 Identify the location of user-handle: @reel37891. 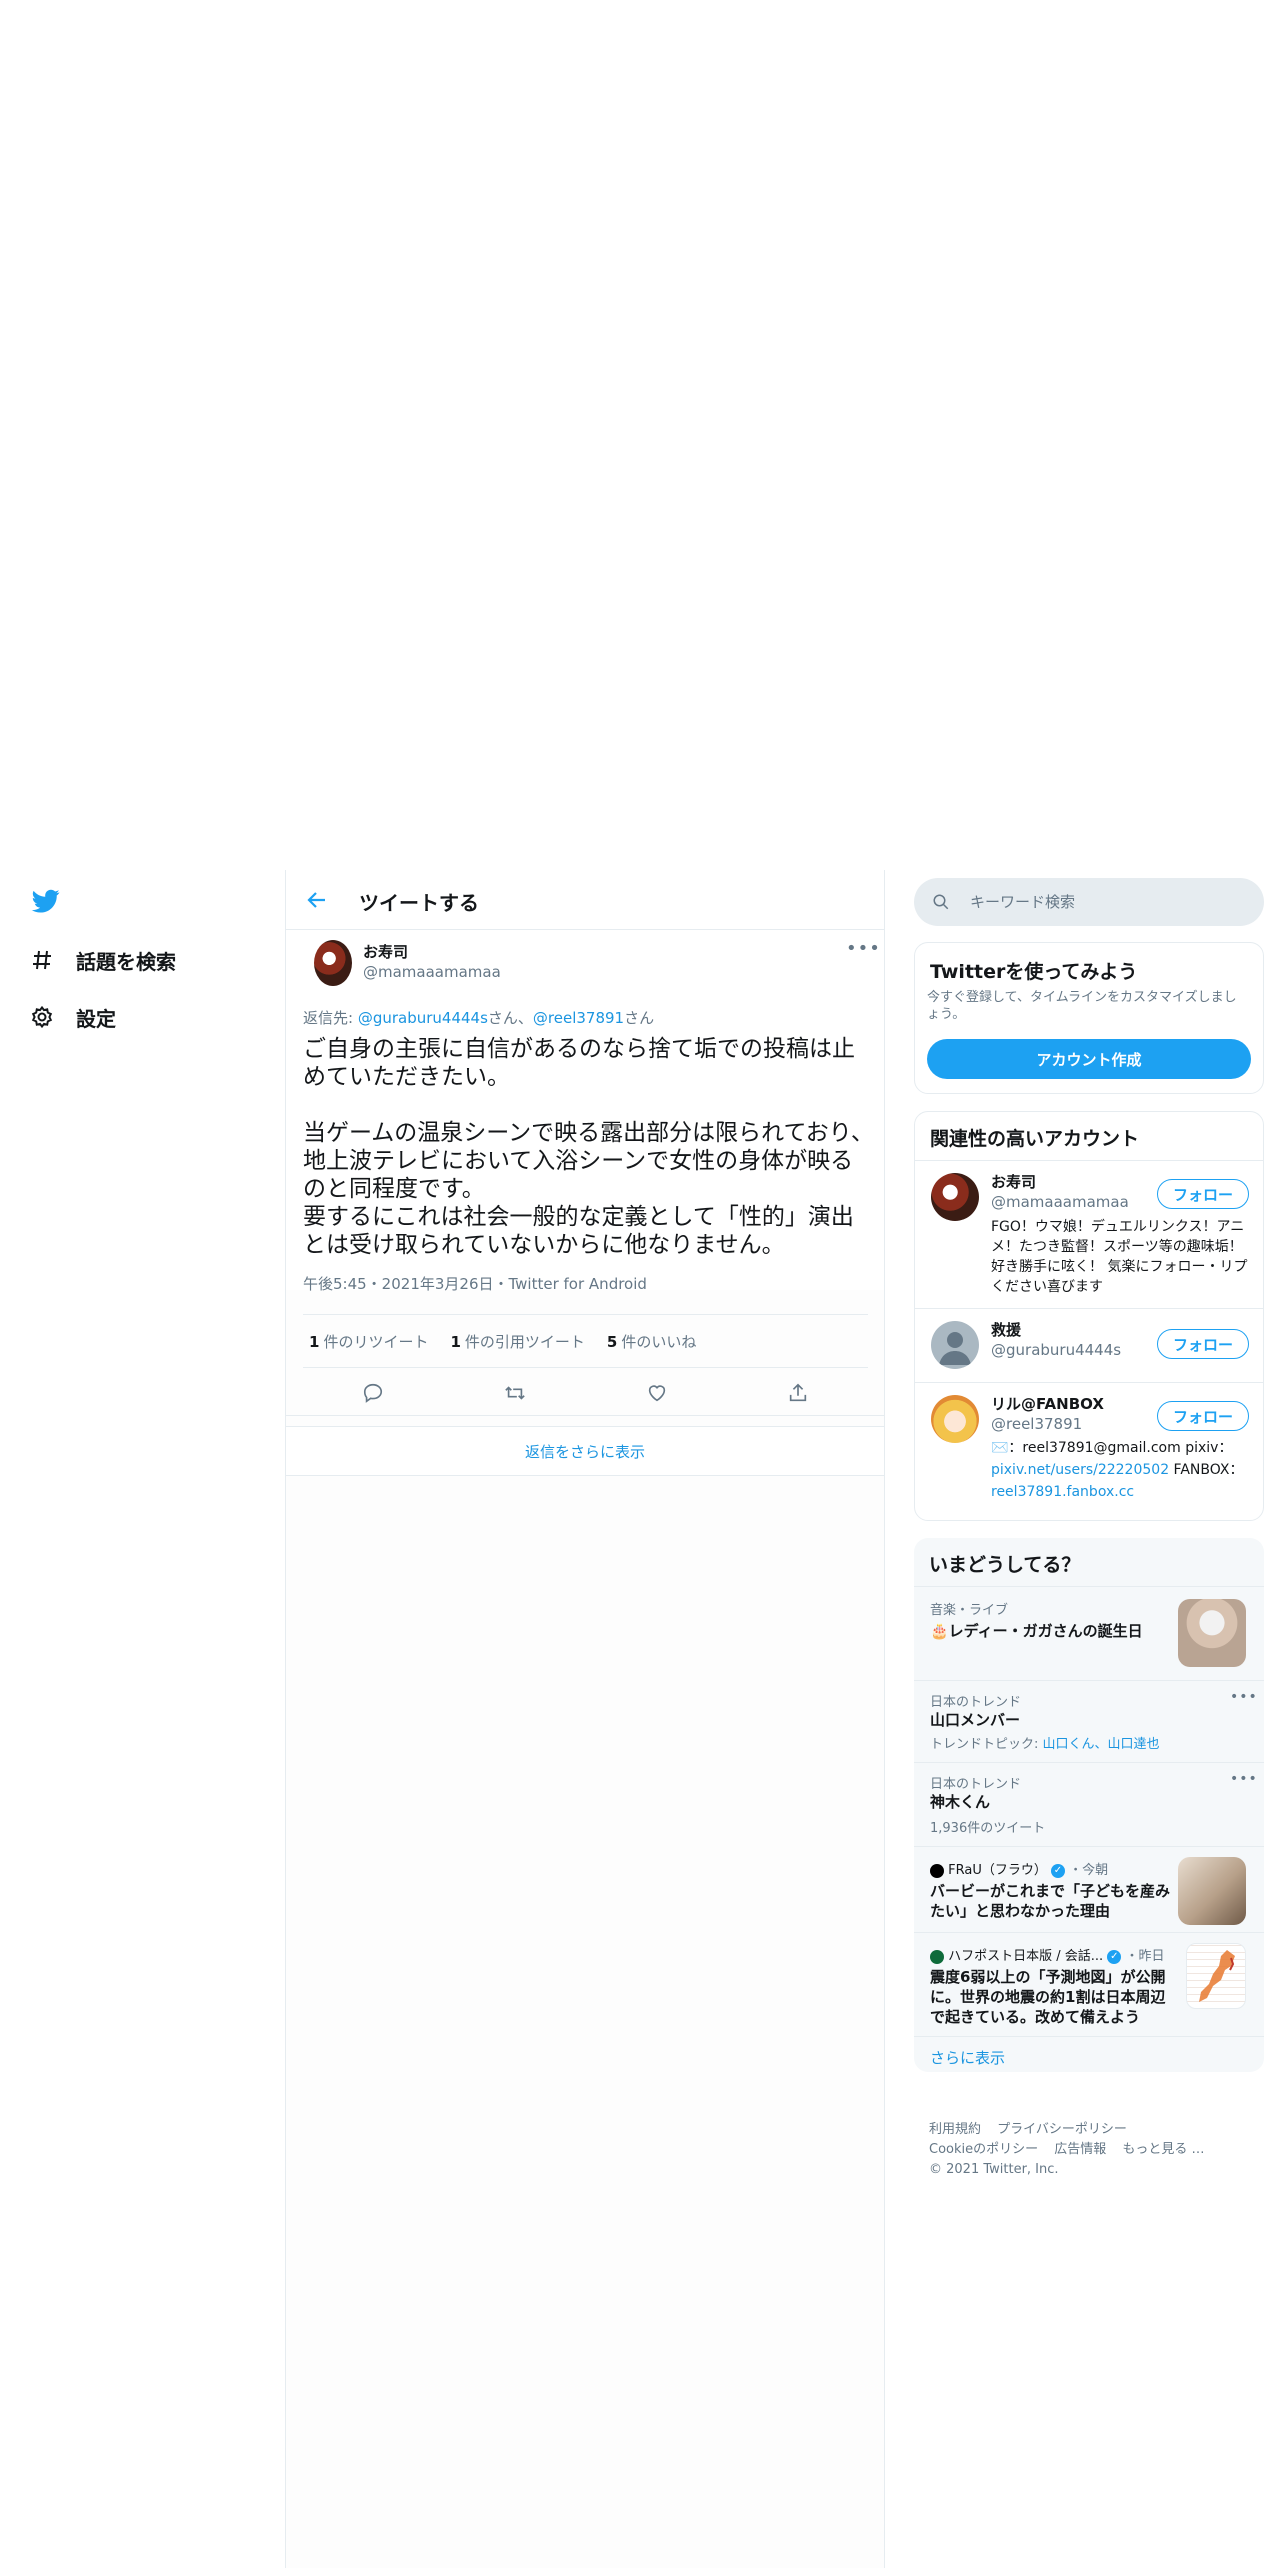
(1037, 1424).